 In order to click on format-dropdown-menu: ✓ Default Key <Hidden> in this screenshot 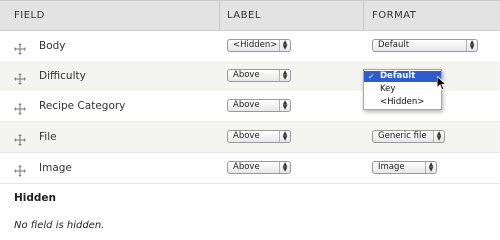, I will do `click(402, 89)`.